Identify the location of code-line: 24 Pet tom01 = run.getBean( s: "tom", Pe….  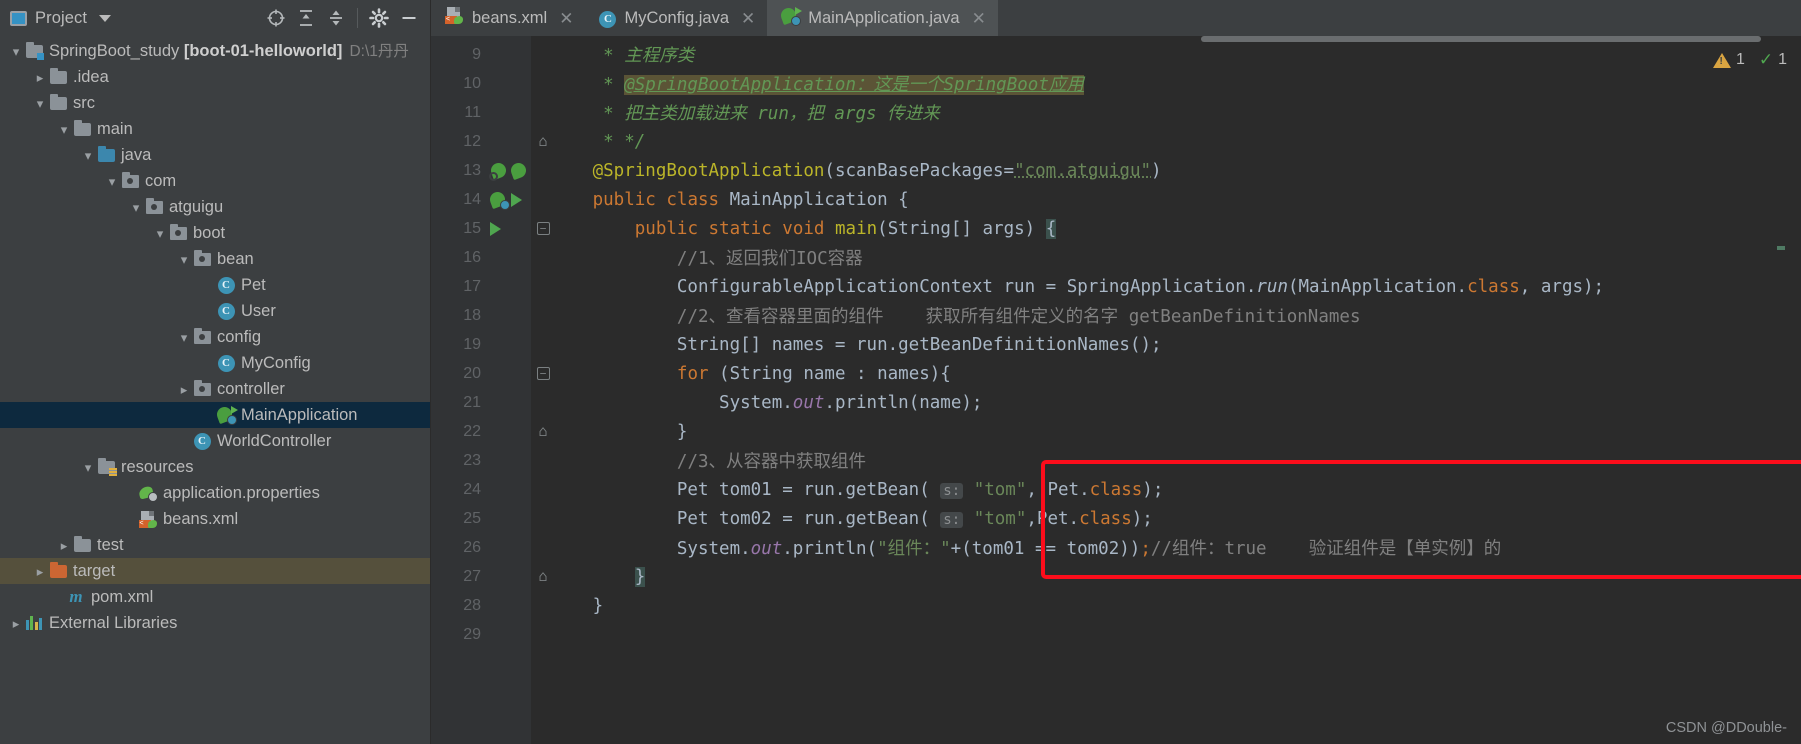
(1116, 489).